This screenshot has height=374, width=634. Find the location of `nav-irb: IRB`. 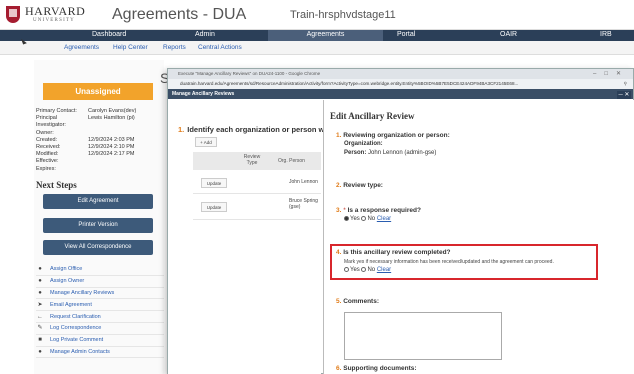

nav-irb: IRB is located at coordinates (606, 34).